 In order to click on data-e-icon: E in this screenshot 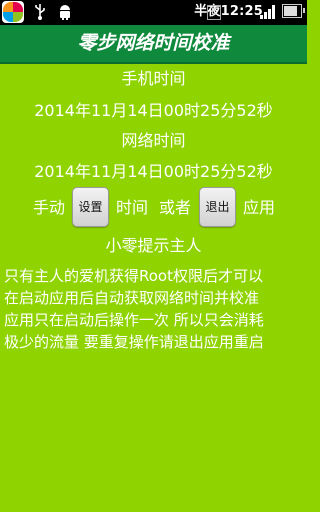, I will do `click(214, 12)`.